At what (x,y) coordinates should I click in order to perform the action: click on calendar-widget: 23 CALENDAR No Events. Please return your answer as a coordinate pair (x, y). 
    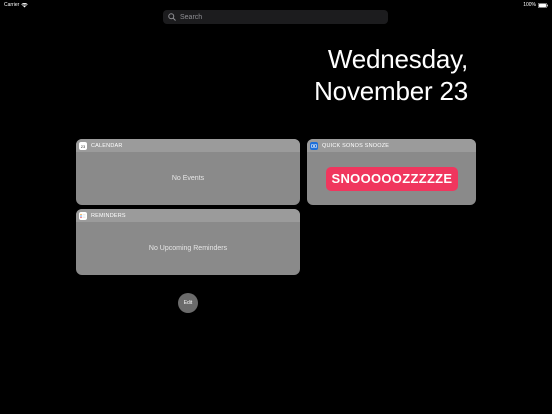
    Looking at the image, I should click on (188, 172).